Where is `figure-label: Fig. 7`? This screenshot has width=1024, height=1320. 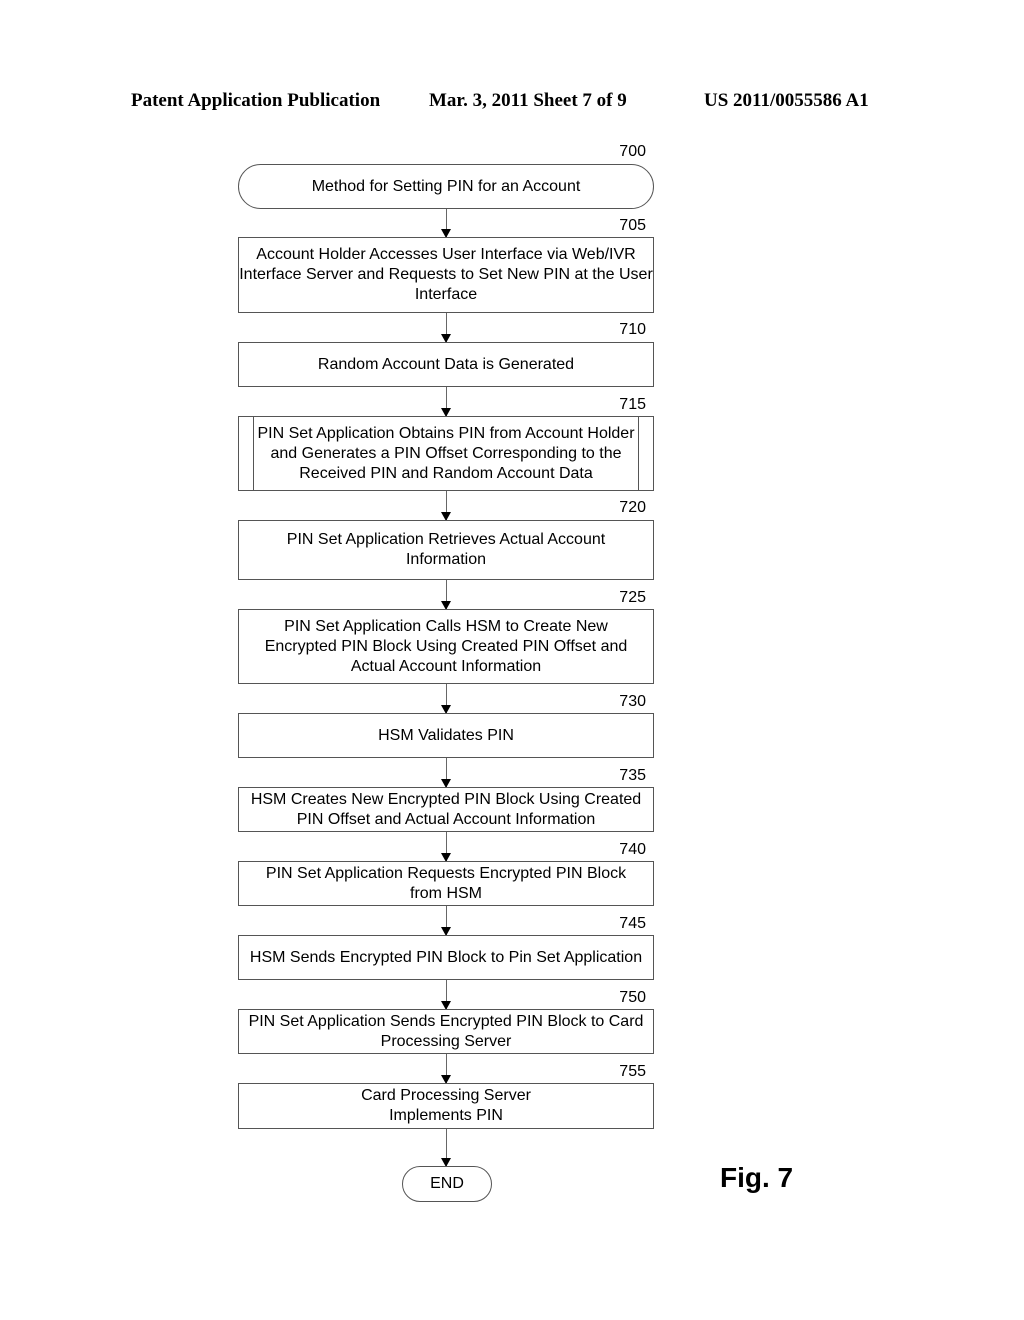
figure-label: Fig. 7 is located at coordinates (757, 1177).